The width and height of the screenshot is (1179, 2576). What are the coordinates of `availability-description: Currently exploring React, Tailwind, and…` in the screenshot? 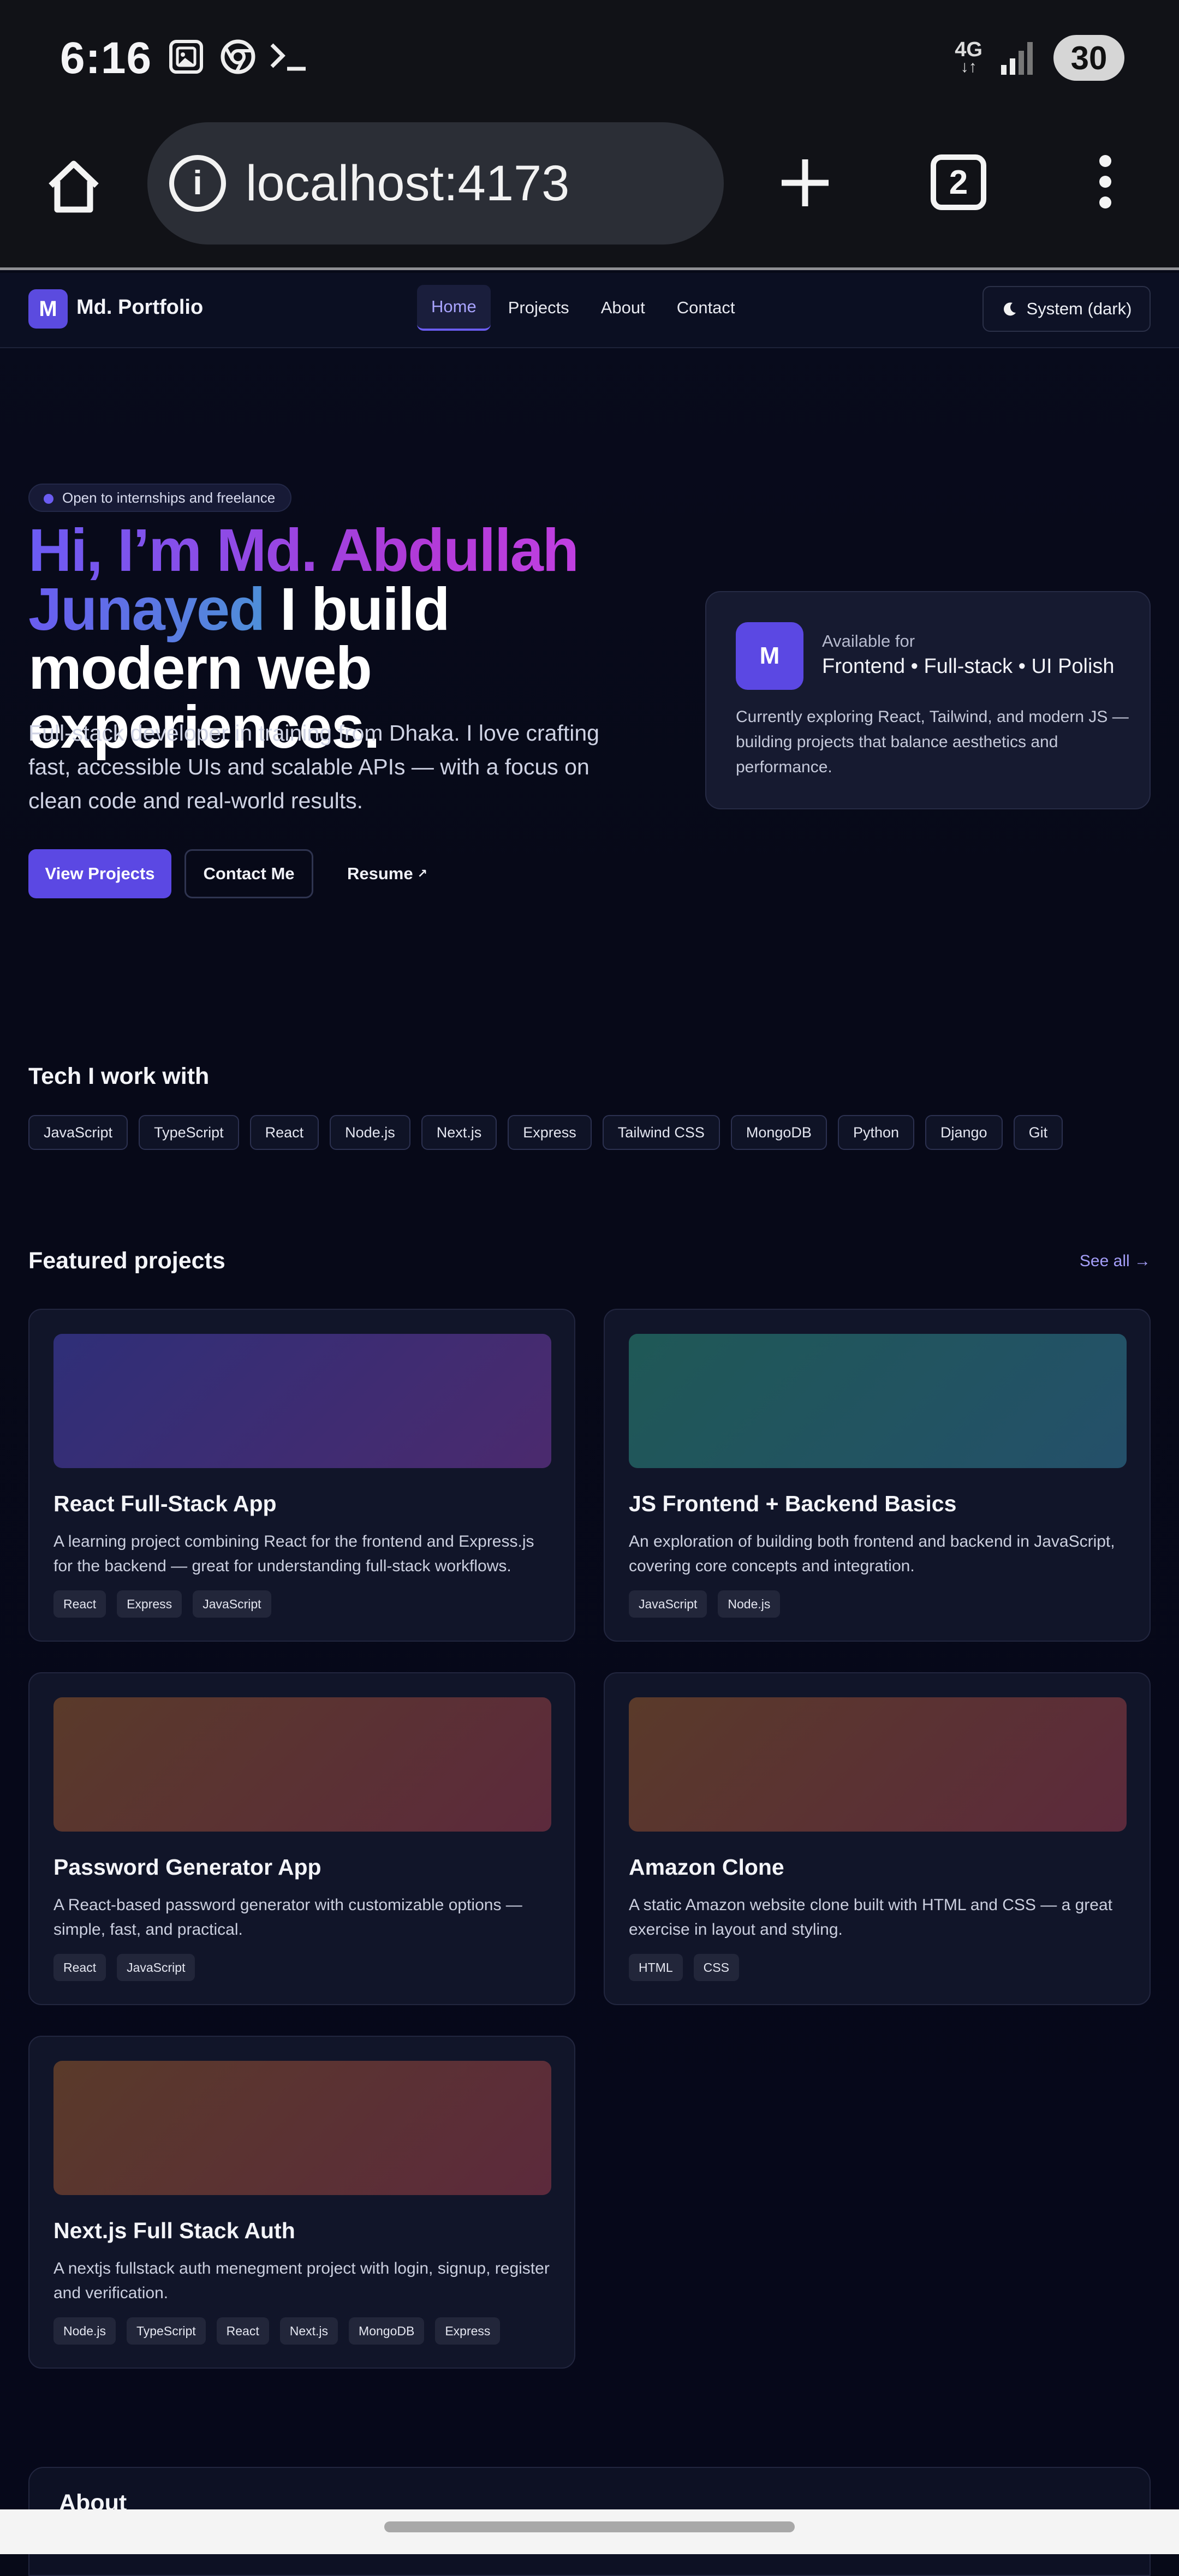 It's located at (932, 742).